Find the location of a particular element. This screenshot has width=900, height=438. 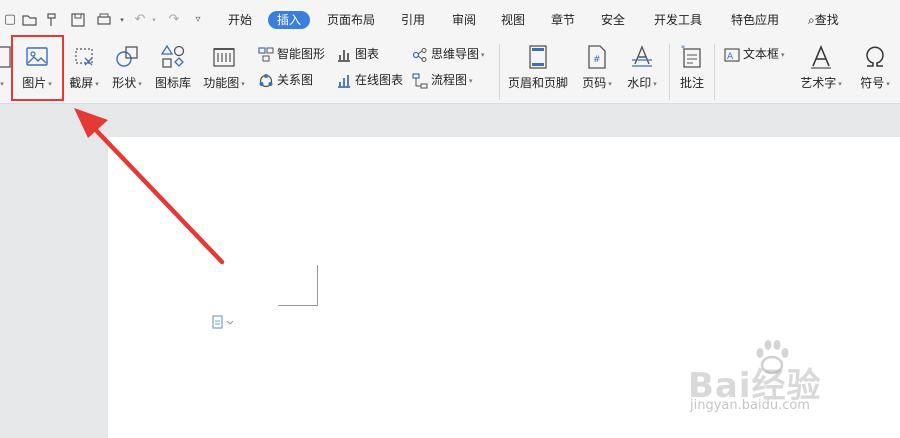

search-label: 查找 is located at coordinates (826, 20).